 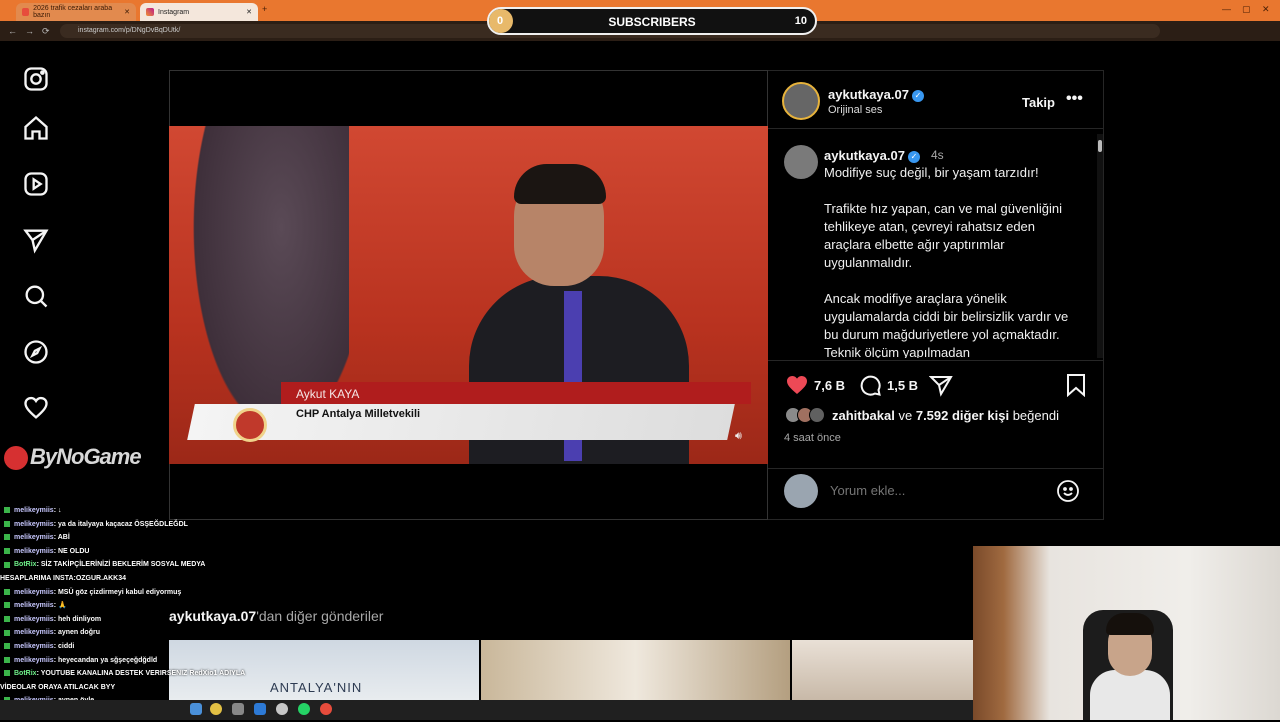 I want to click on browser-tab-2: Instagram ✕, so click(x=199, y=12).